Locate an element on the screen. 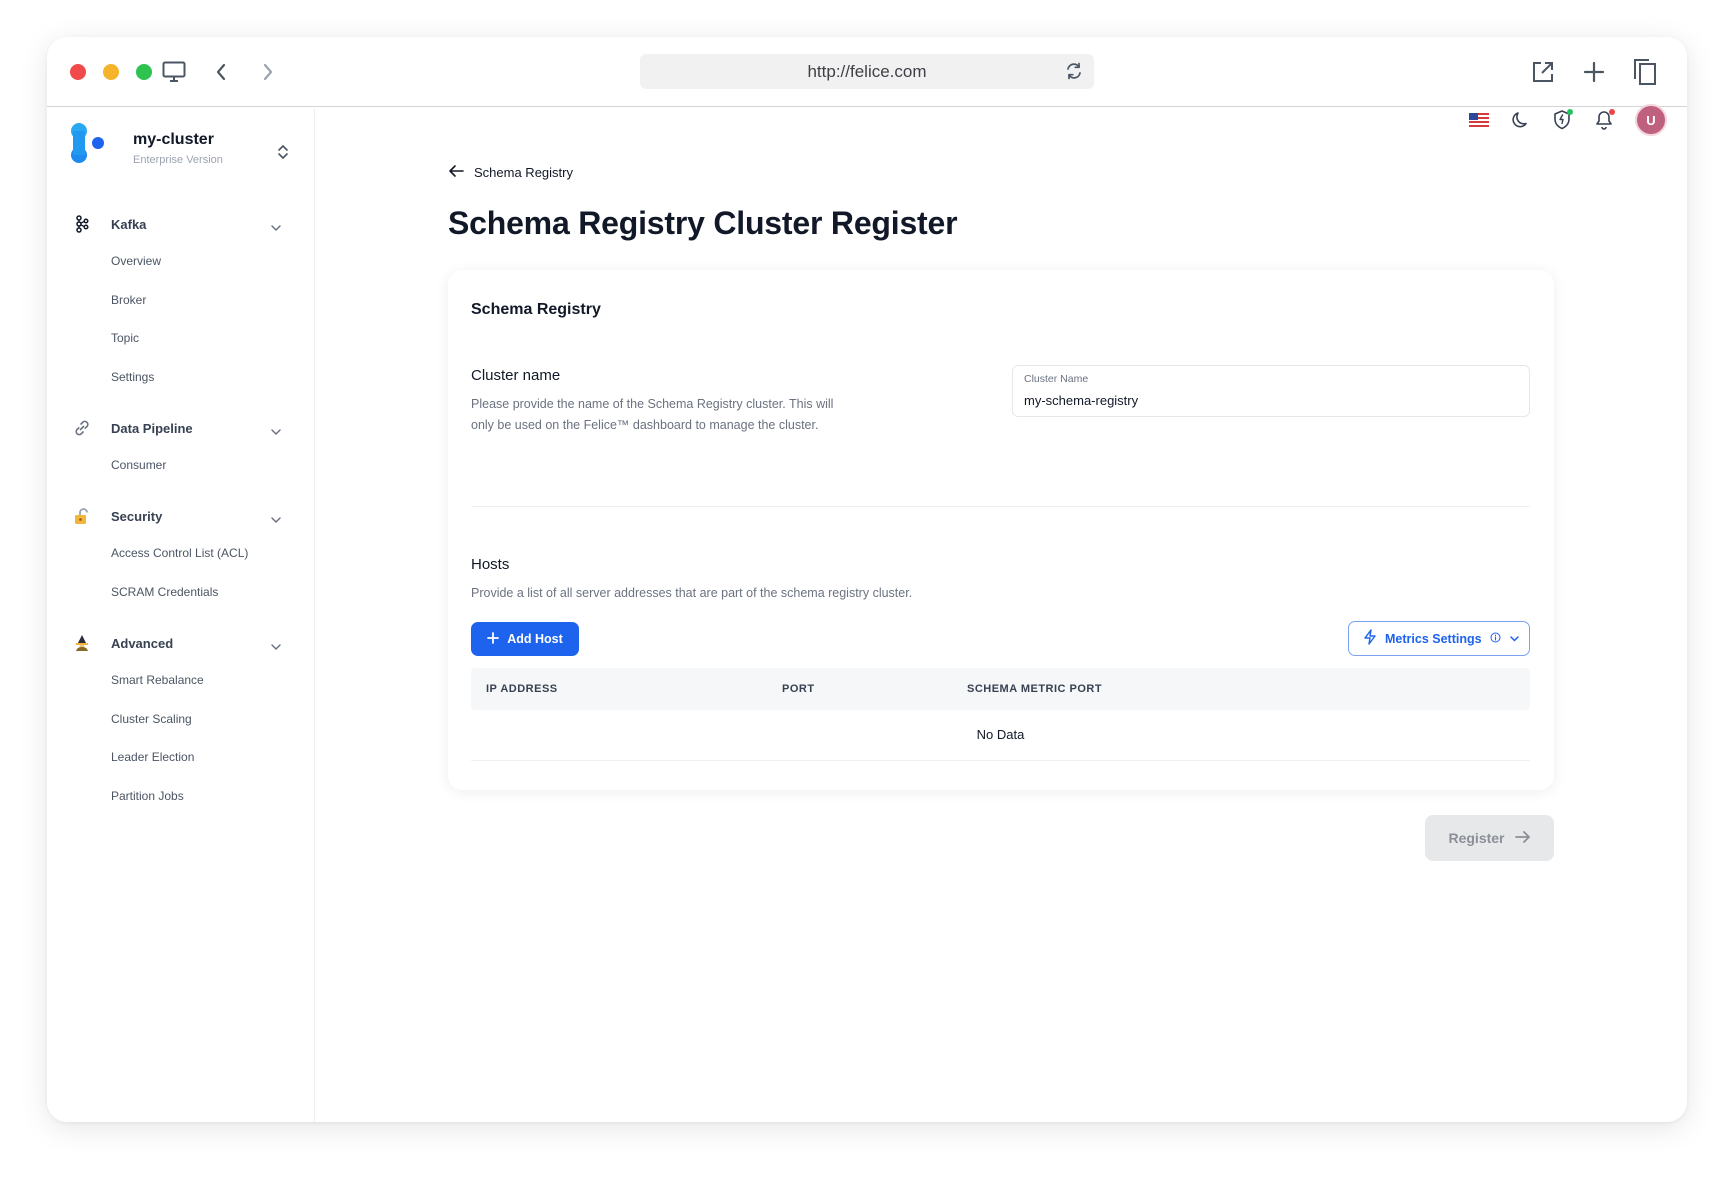  back-to-schema-registry-link: Schema Registry is located at coordinates (510, 172).